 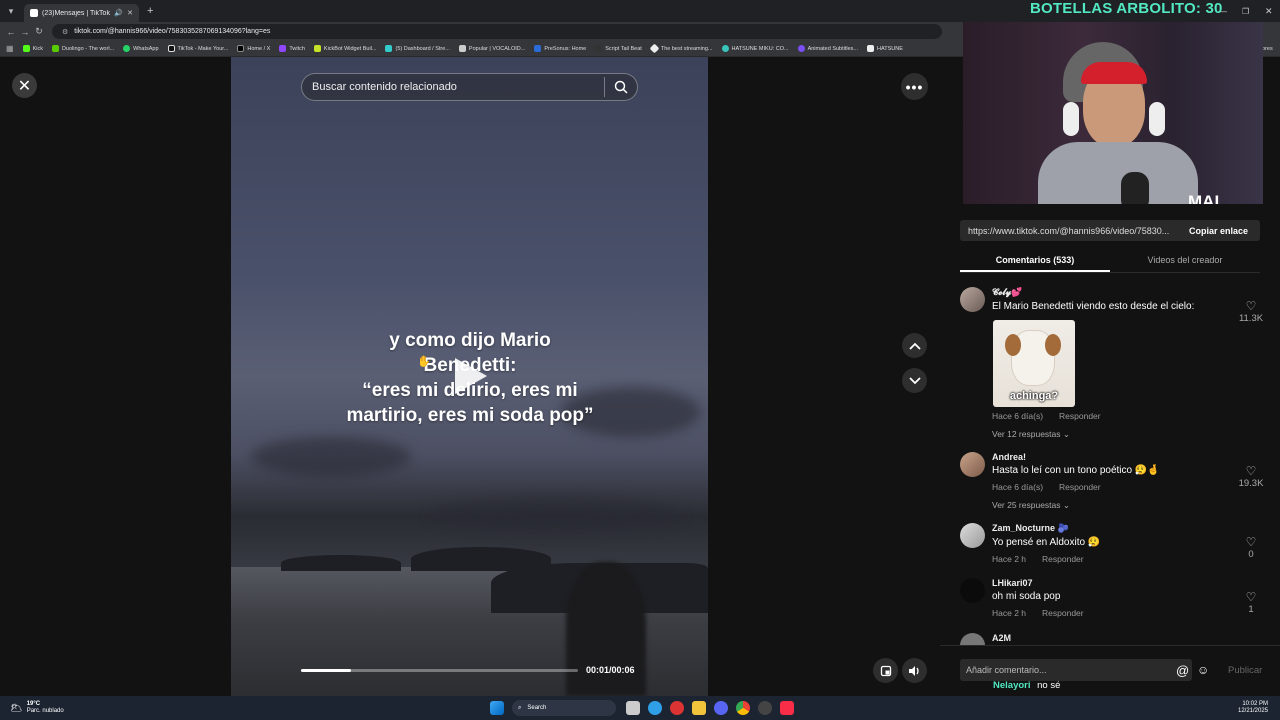 I want to click on previous-video-button, so click(x=914, y=345).